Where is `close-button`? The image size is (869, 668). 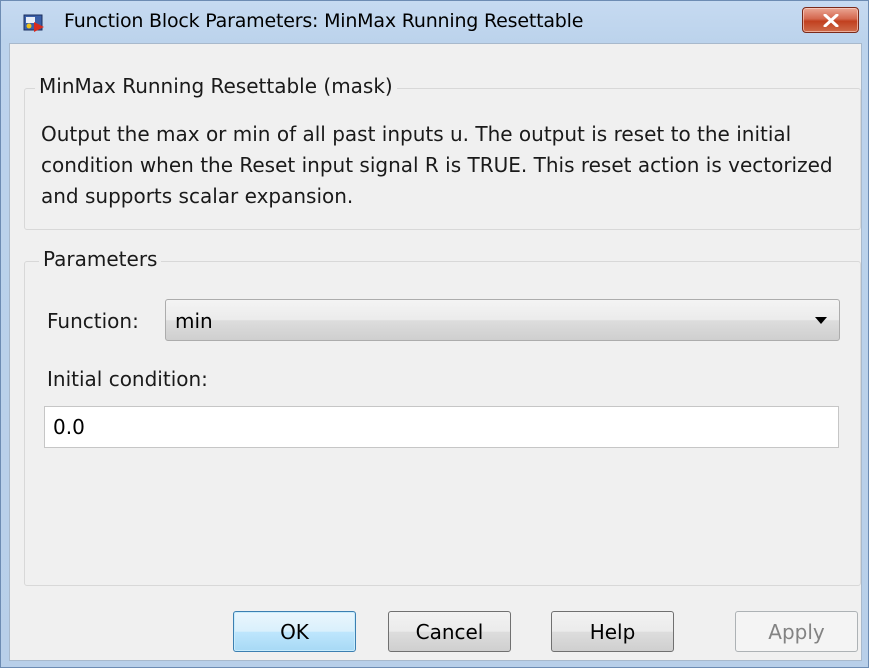 close-button is located at coordinates (830, 20).